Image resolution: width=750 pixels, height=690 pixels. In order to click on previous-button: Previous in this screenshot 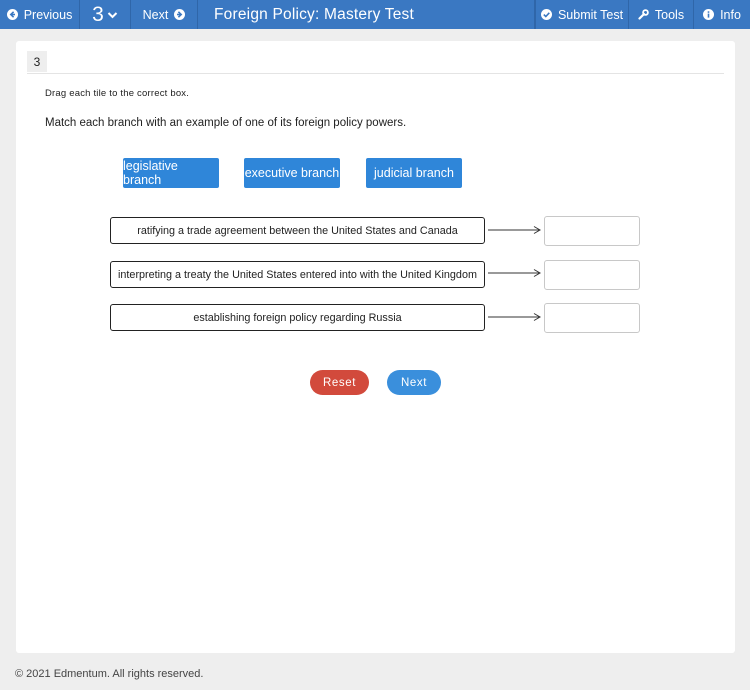, I will do `click(40, 14)`.